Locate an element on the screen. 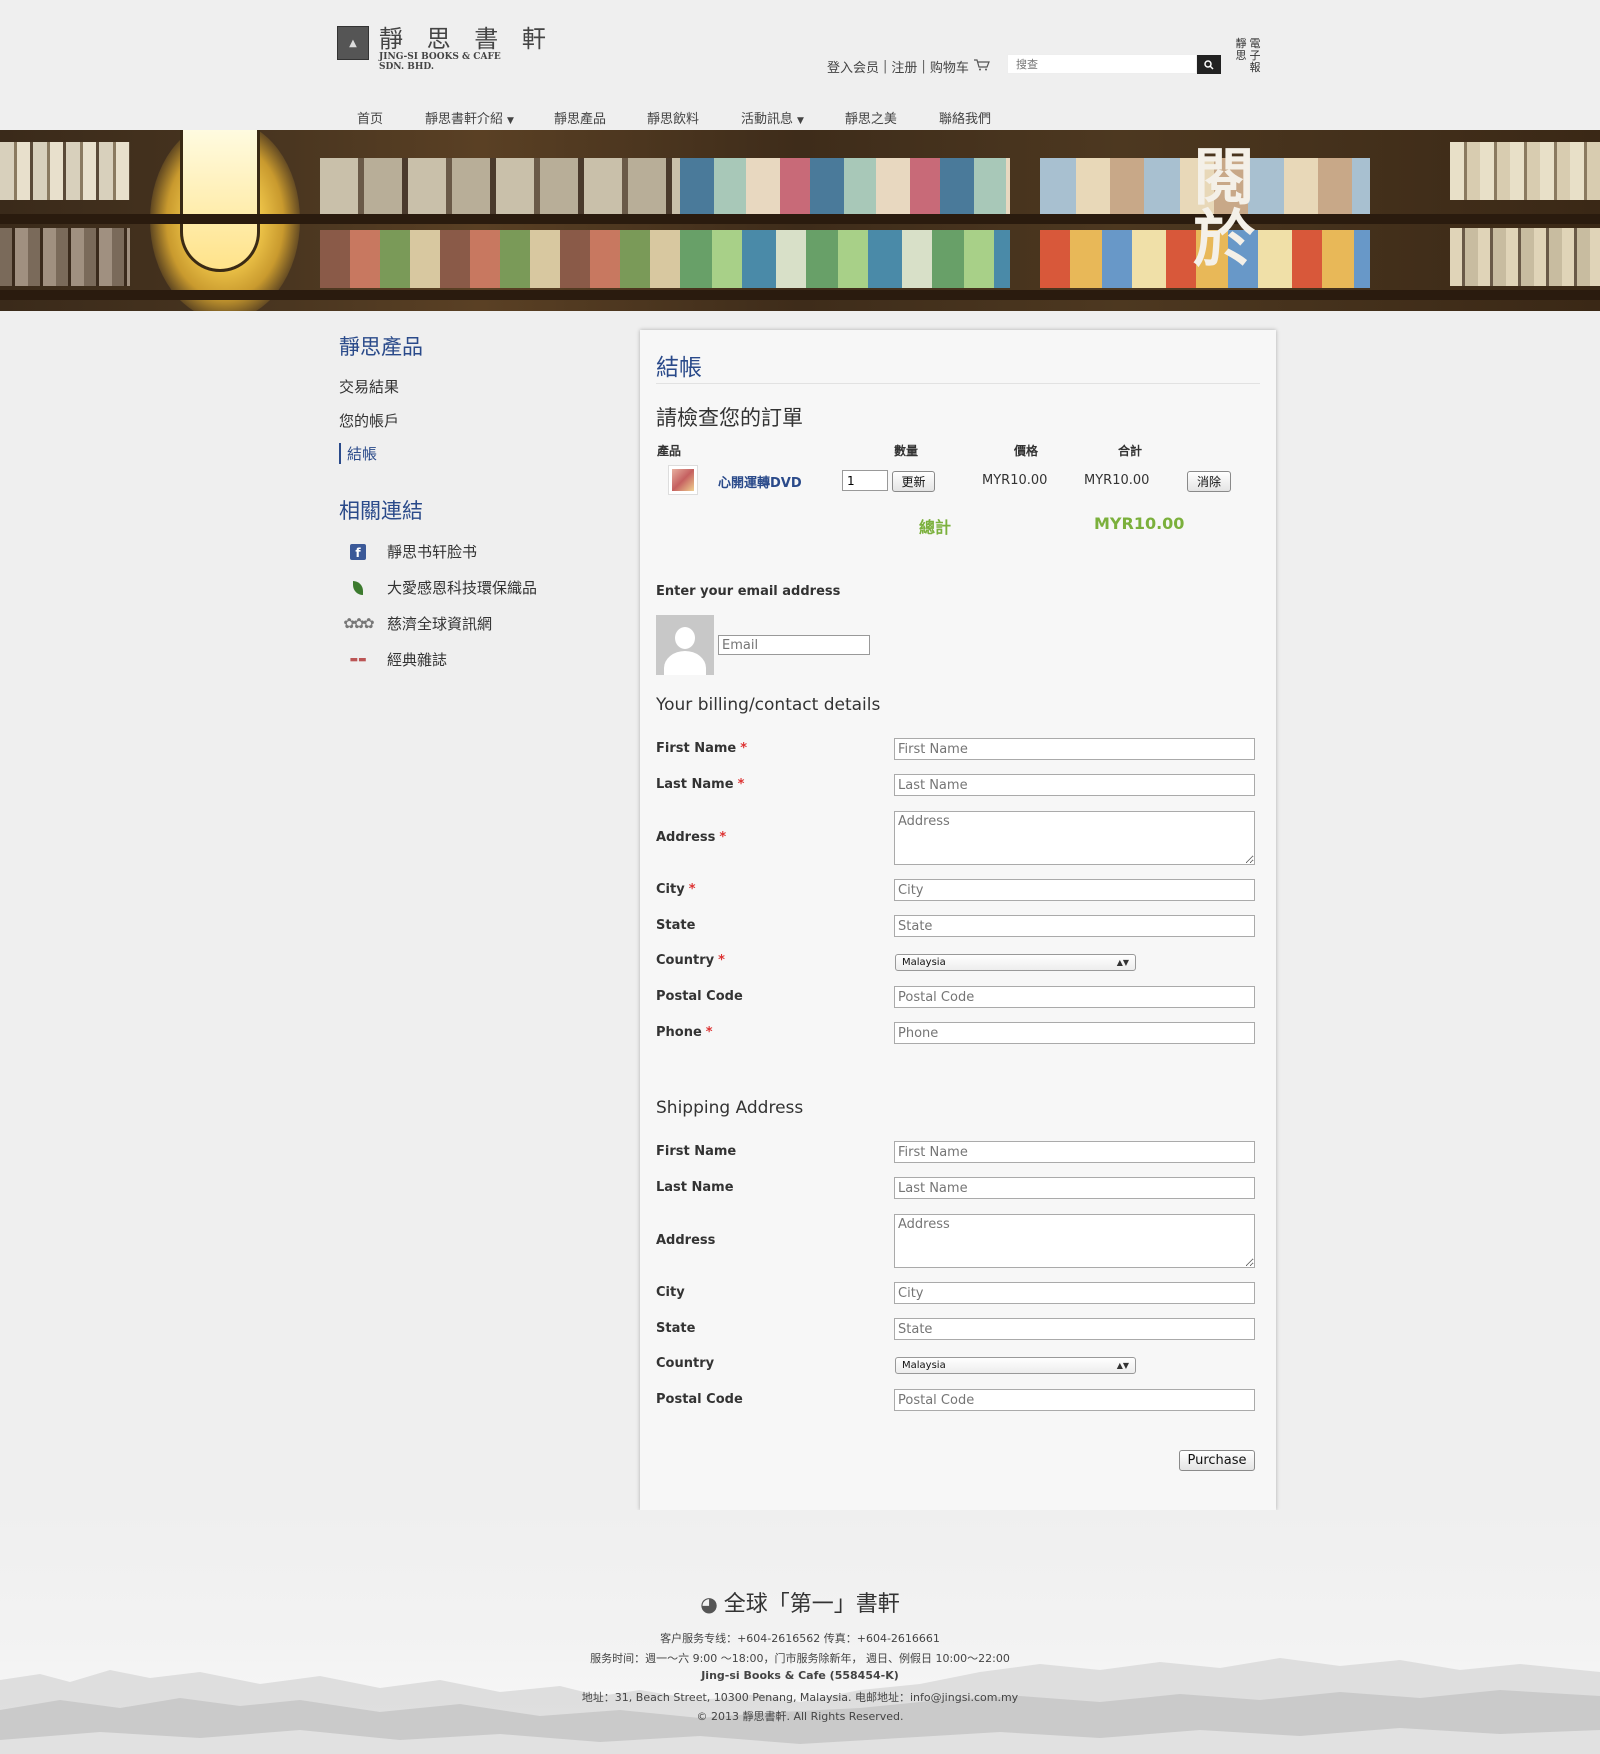  cart-icon is located at coordinates (981, 66).